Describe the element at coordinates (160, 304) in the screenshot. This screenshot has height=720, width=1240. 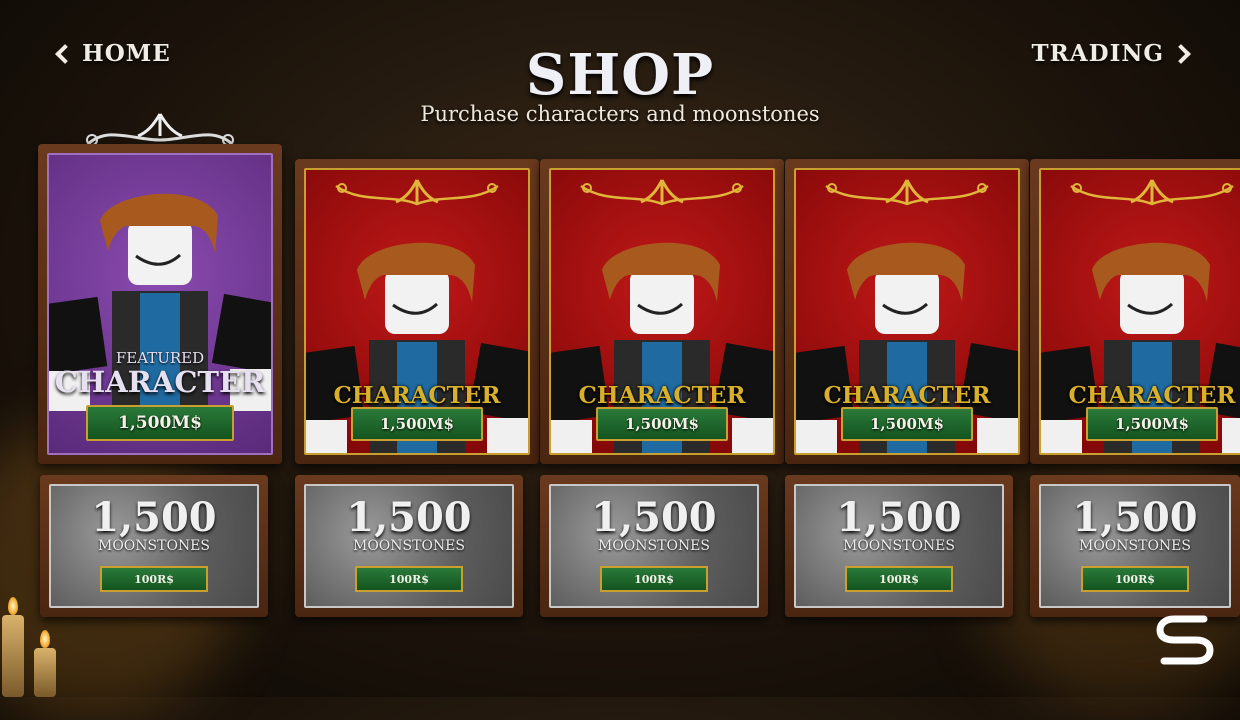
I see `featured-character-card: FEATURED CHARACTER 1,500M$` at that location.